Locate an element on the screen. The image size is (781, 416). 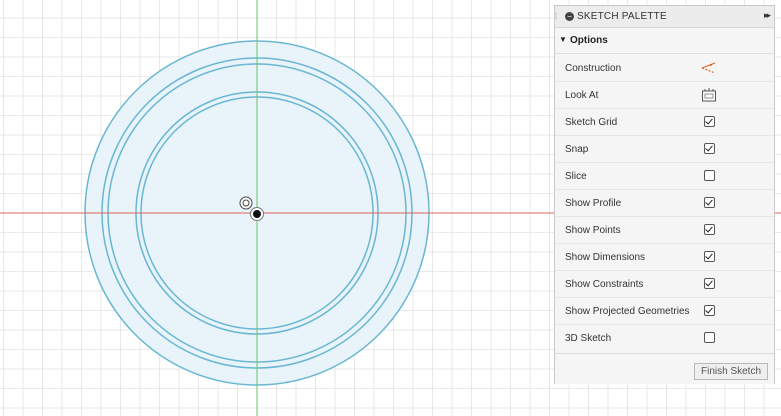
option-row-show-projected-geometries: Show Projected Geometries is located at coordinates (664, 311).